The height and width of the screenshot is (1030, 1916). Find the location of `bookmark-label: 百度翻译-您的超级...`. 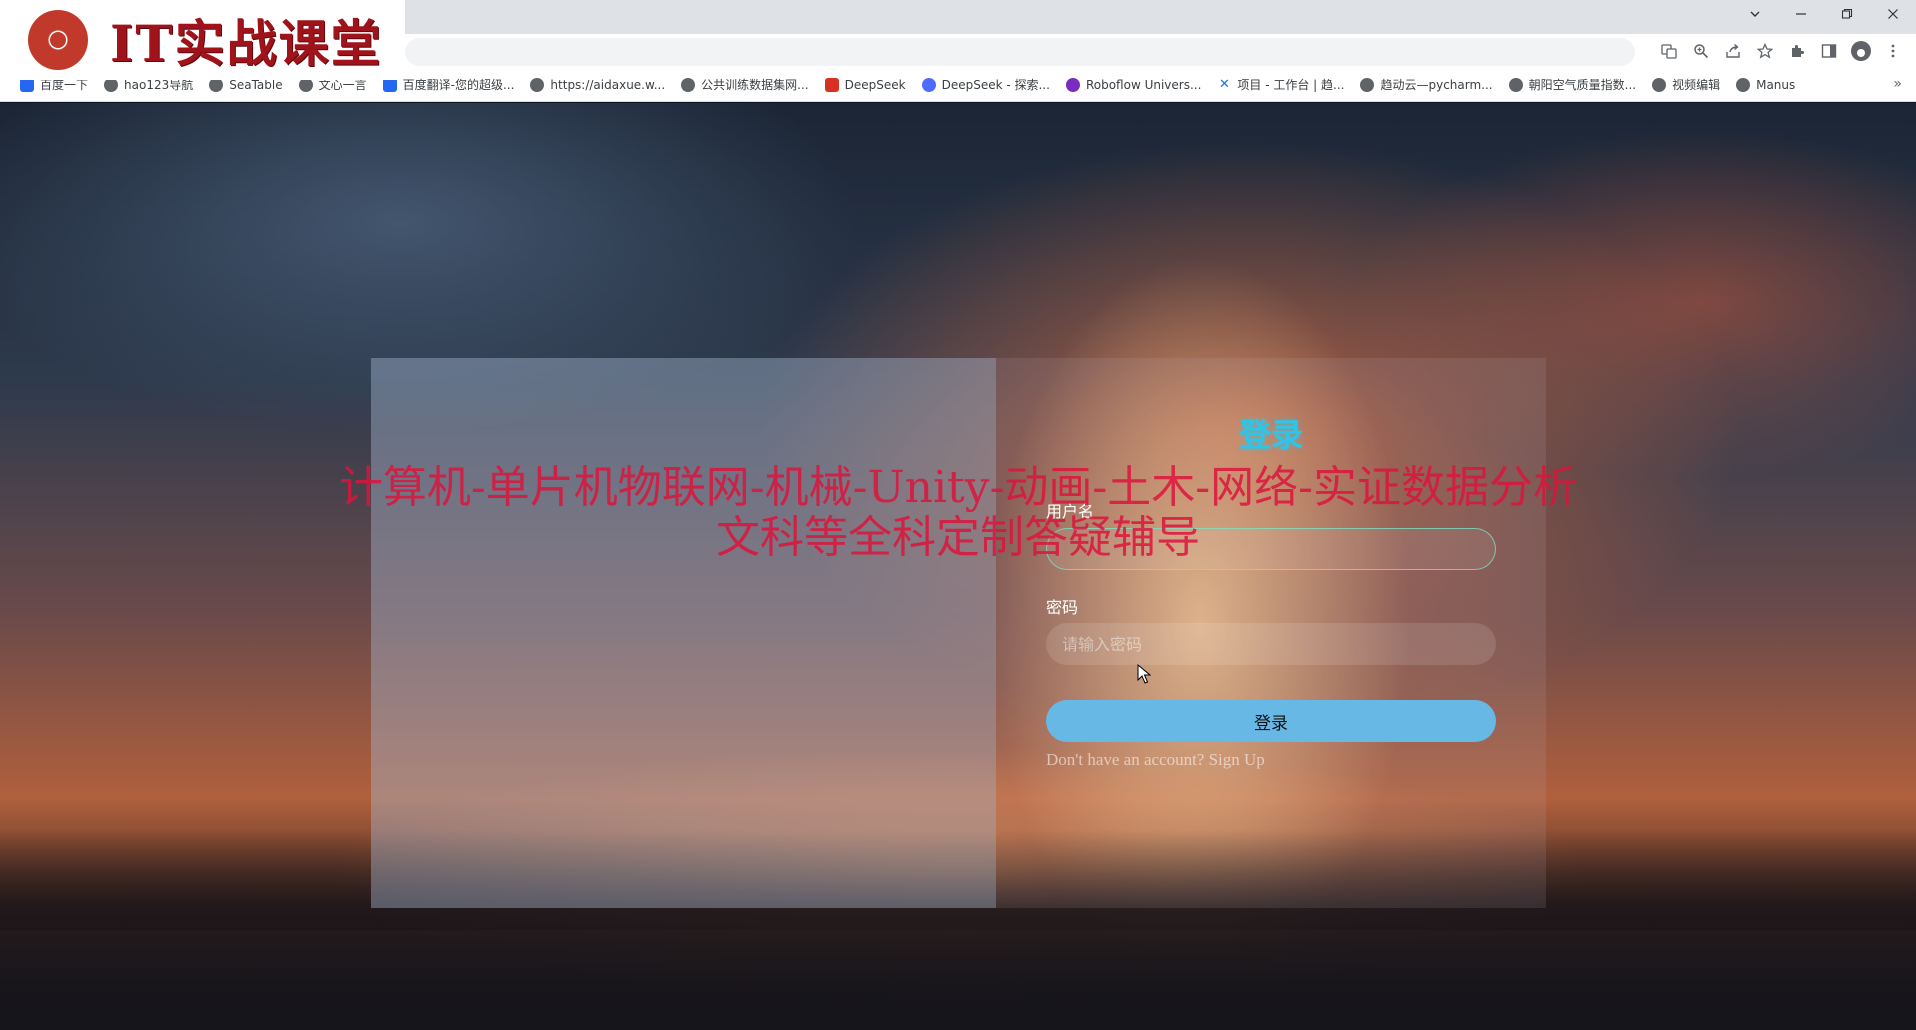

bookmark-label: 百度翻译-您的超级... is located at coordinates (458, 85).